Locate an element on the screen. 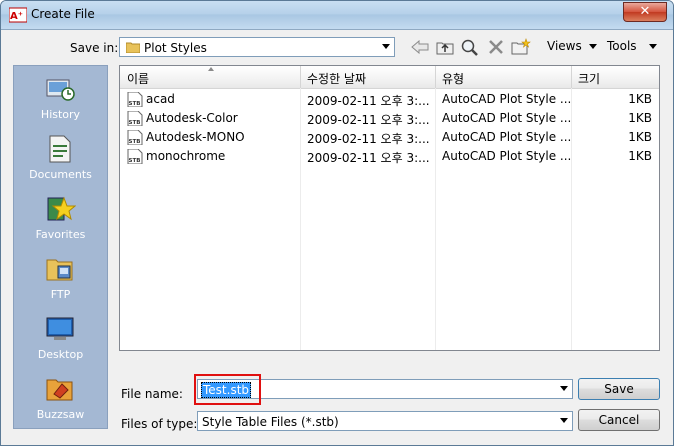 This screenshot has height=446, width=674. ftp-icon is located at coordinates (59, 270).